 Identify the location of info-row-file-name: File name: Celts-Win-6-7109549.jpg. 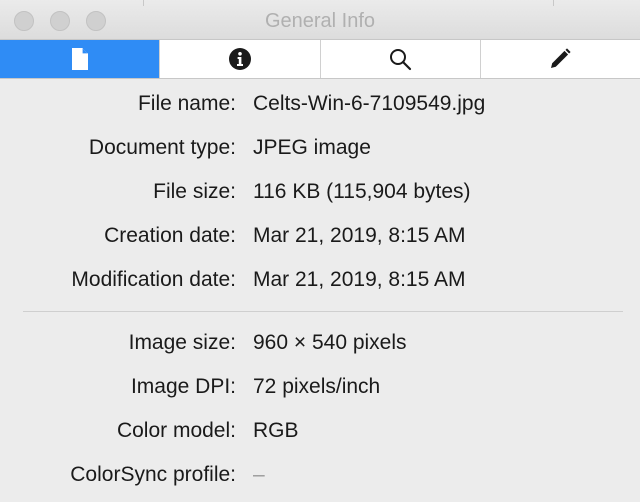
(320, 104).